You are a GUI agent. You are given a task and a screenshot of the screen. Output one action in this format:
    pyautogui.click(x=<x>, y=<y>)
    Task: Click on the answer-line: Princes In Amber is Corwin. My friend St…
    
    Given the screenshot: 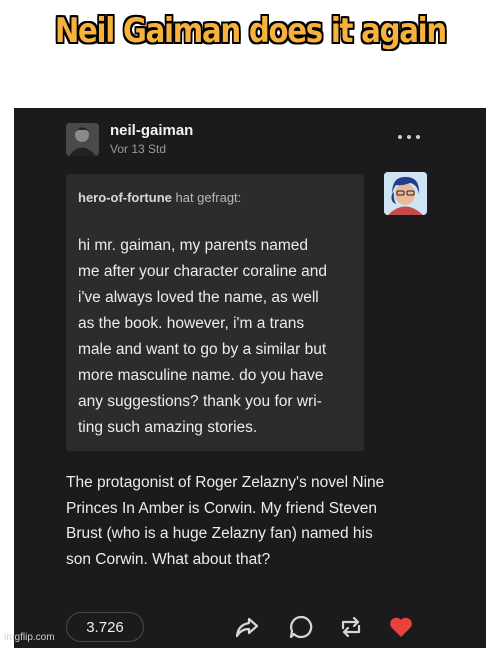 What is the action you would take?
    pyautogui.click(x=221, y=508)
    